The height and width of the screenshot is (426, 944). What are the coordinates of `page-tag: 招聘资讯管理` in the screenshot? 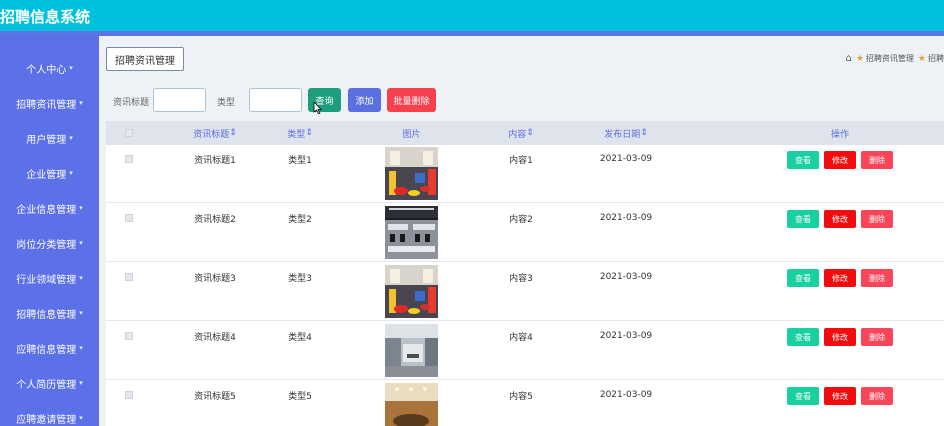 It's located at (145, 59).